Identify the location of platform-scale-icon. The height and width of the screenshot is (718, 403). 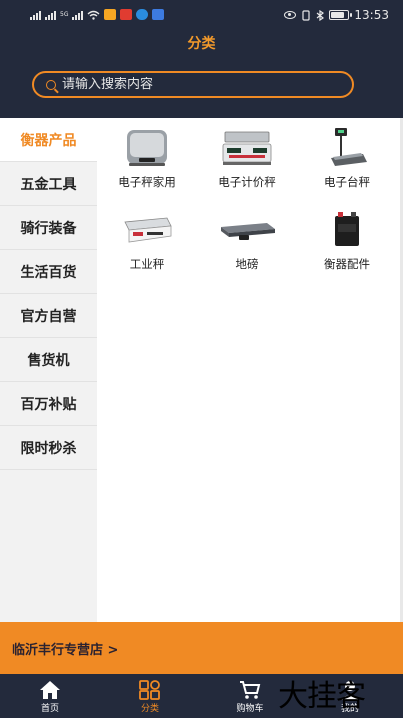
(347, 148).